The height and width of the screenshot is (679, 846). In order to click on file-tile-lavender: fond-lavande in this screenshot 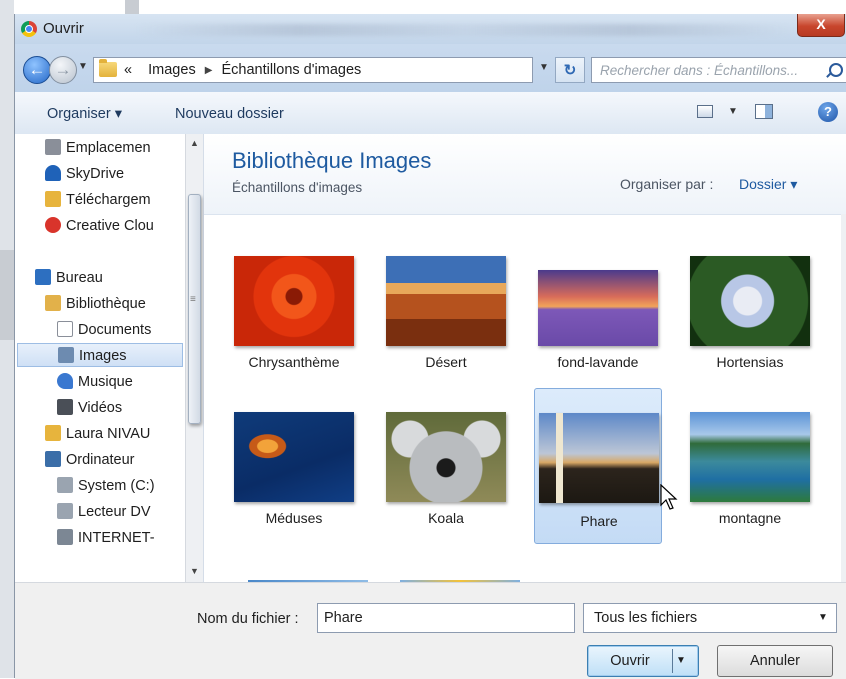, I will do `click(598, 328)`.